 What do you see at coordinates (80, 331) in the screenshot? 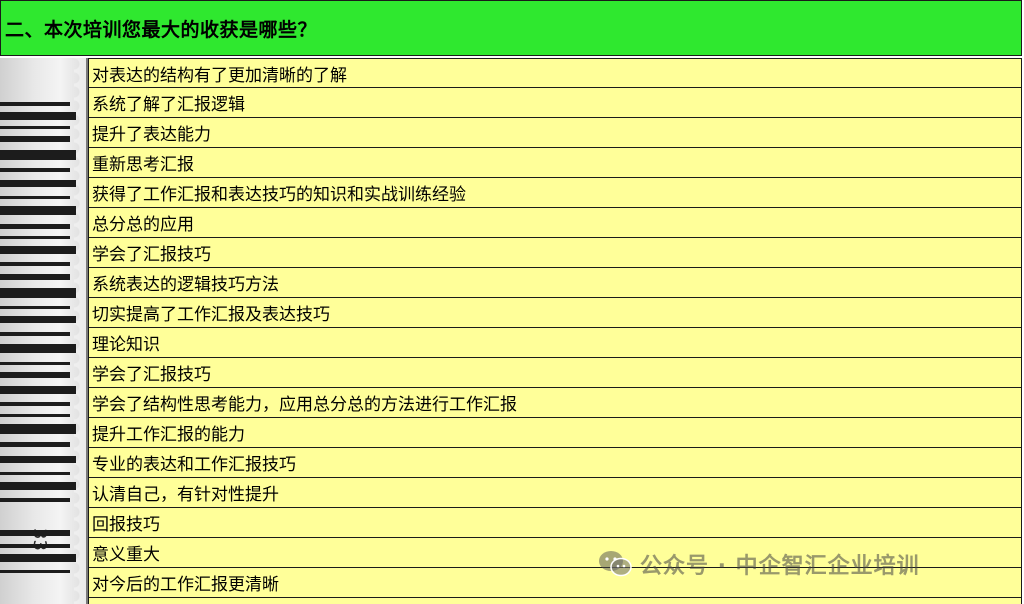
I see `torn-edge` at bounding box center [80, 331].